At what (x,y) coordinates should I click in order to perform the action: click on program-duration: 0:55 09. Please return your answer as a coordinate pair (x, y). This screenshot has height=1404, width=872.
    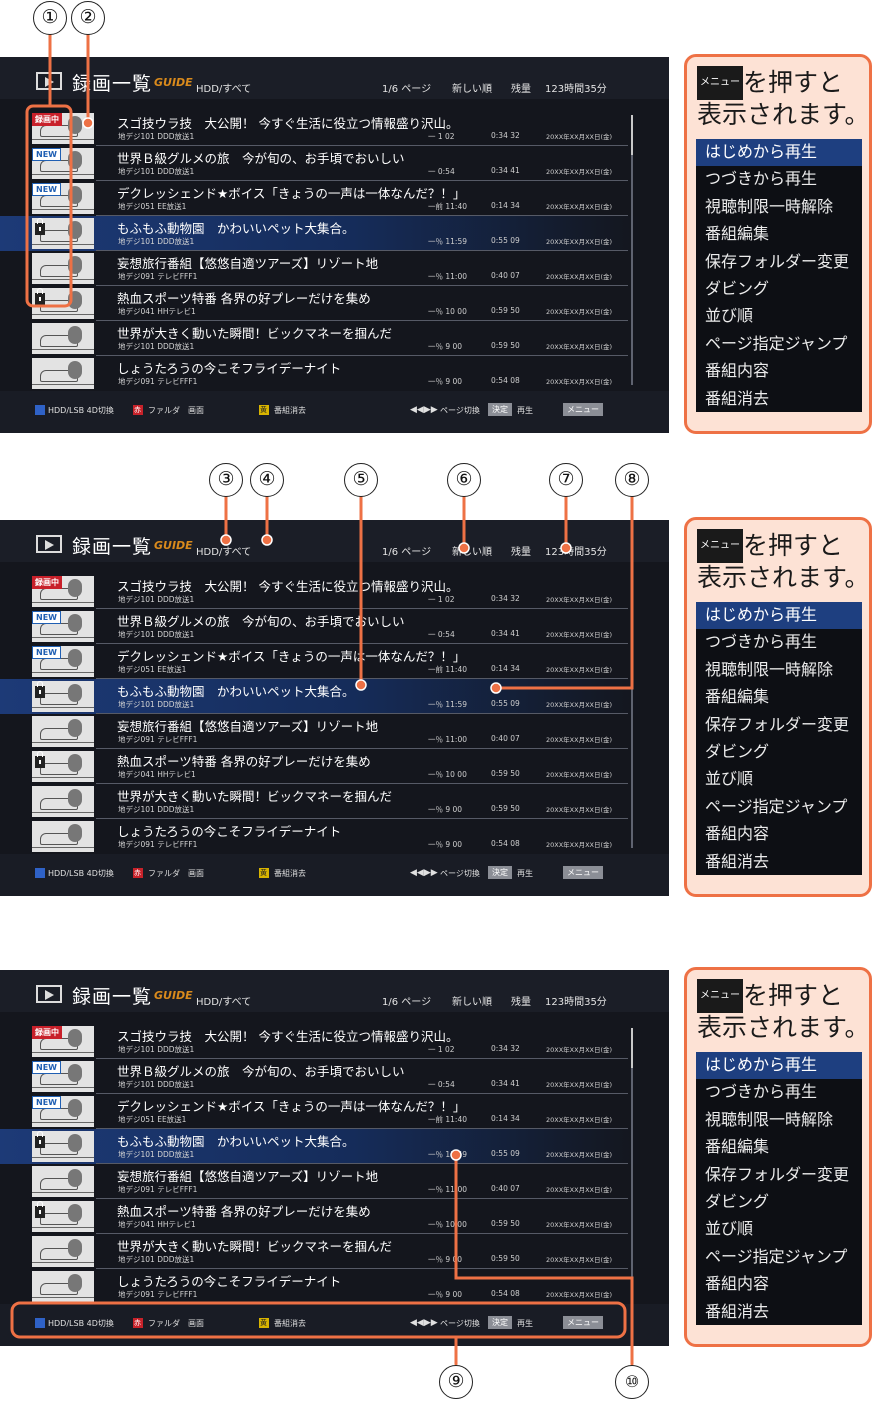
    Looking at the image, I should click on (505, 703).